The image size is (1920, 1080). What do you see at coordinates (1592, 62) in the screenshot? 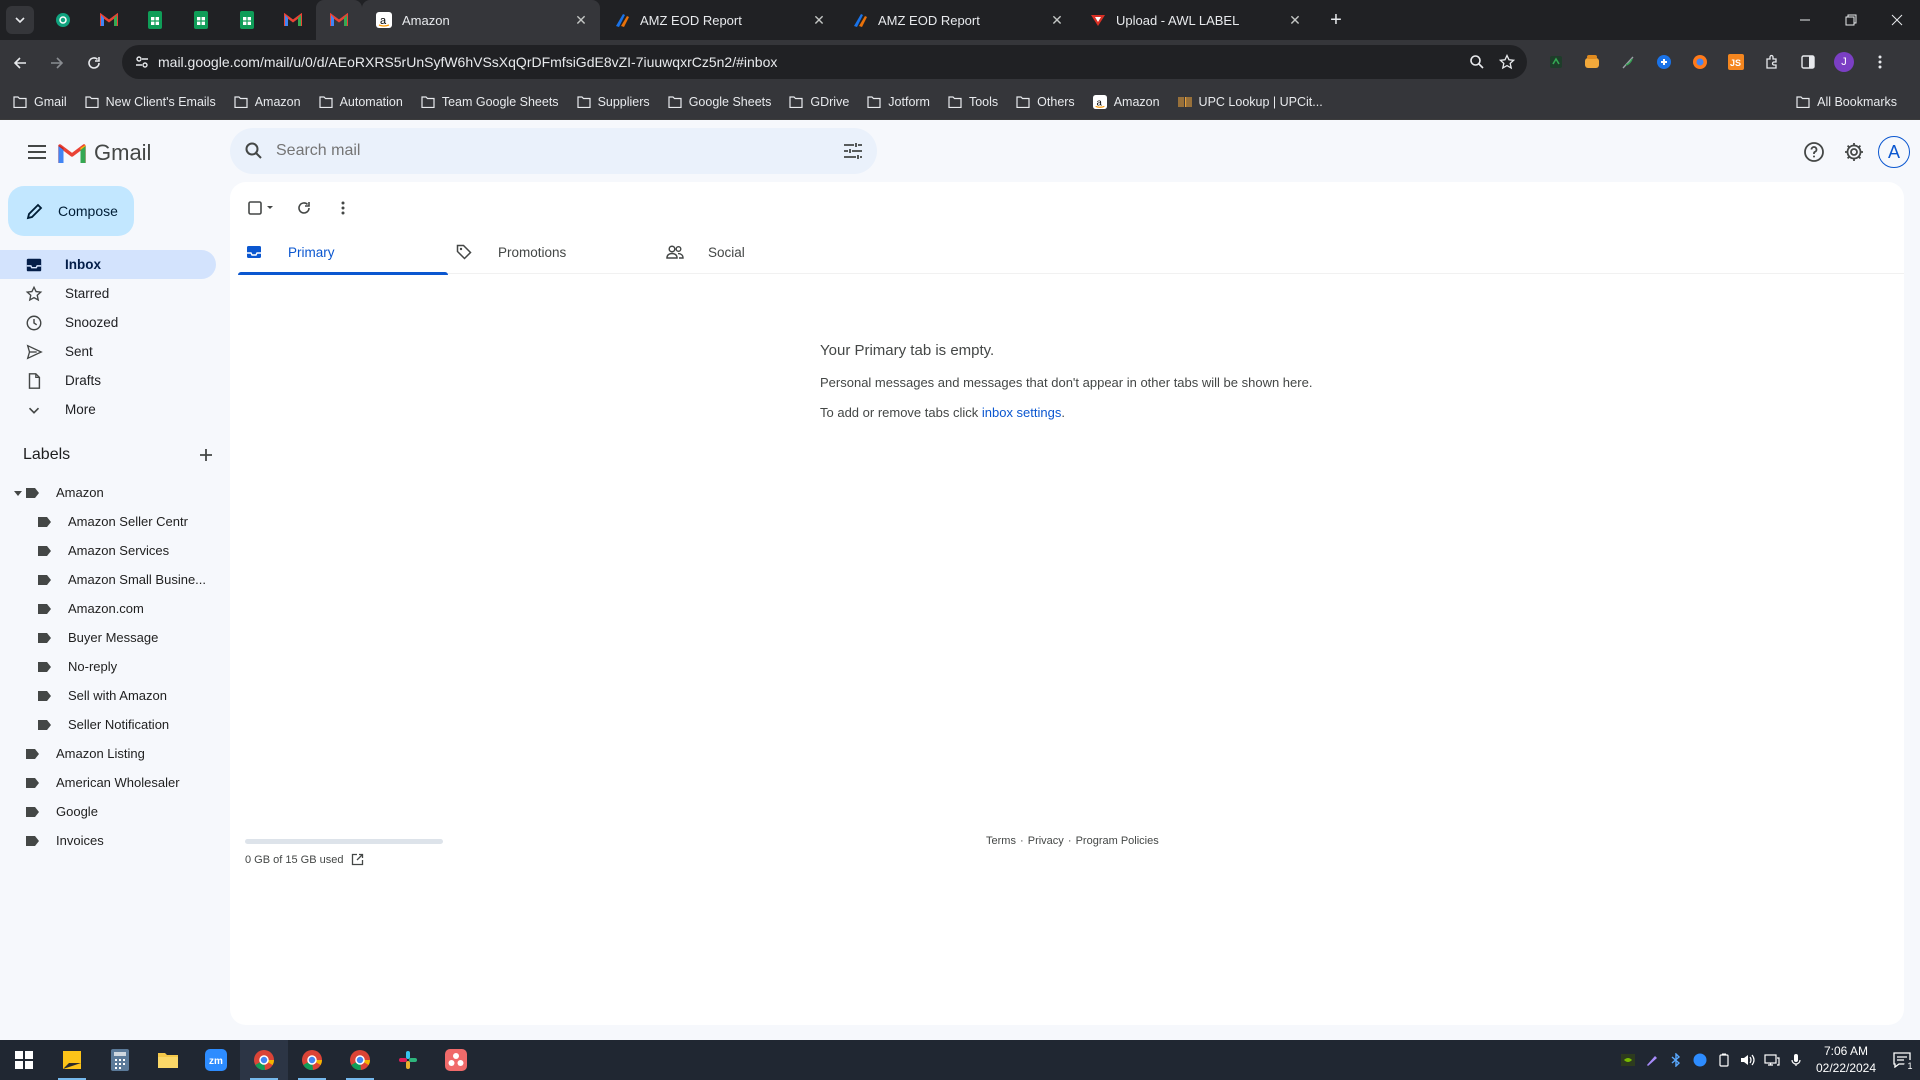
I see `extension-2-button` at bounding box center [1592, 62].